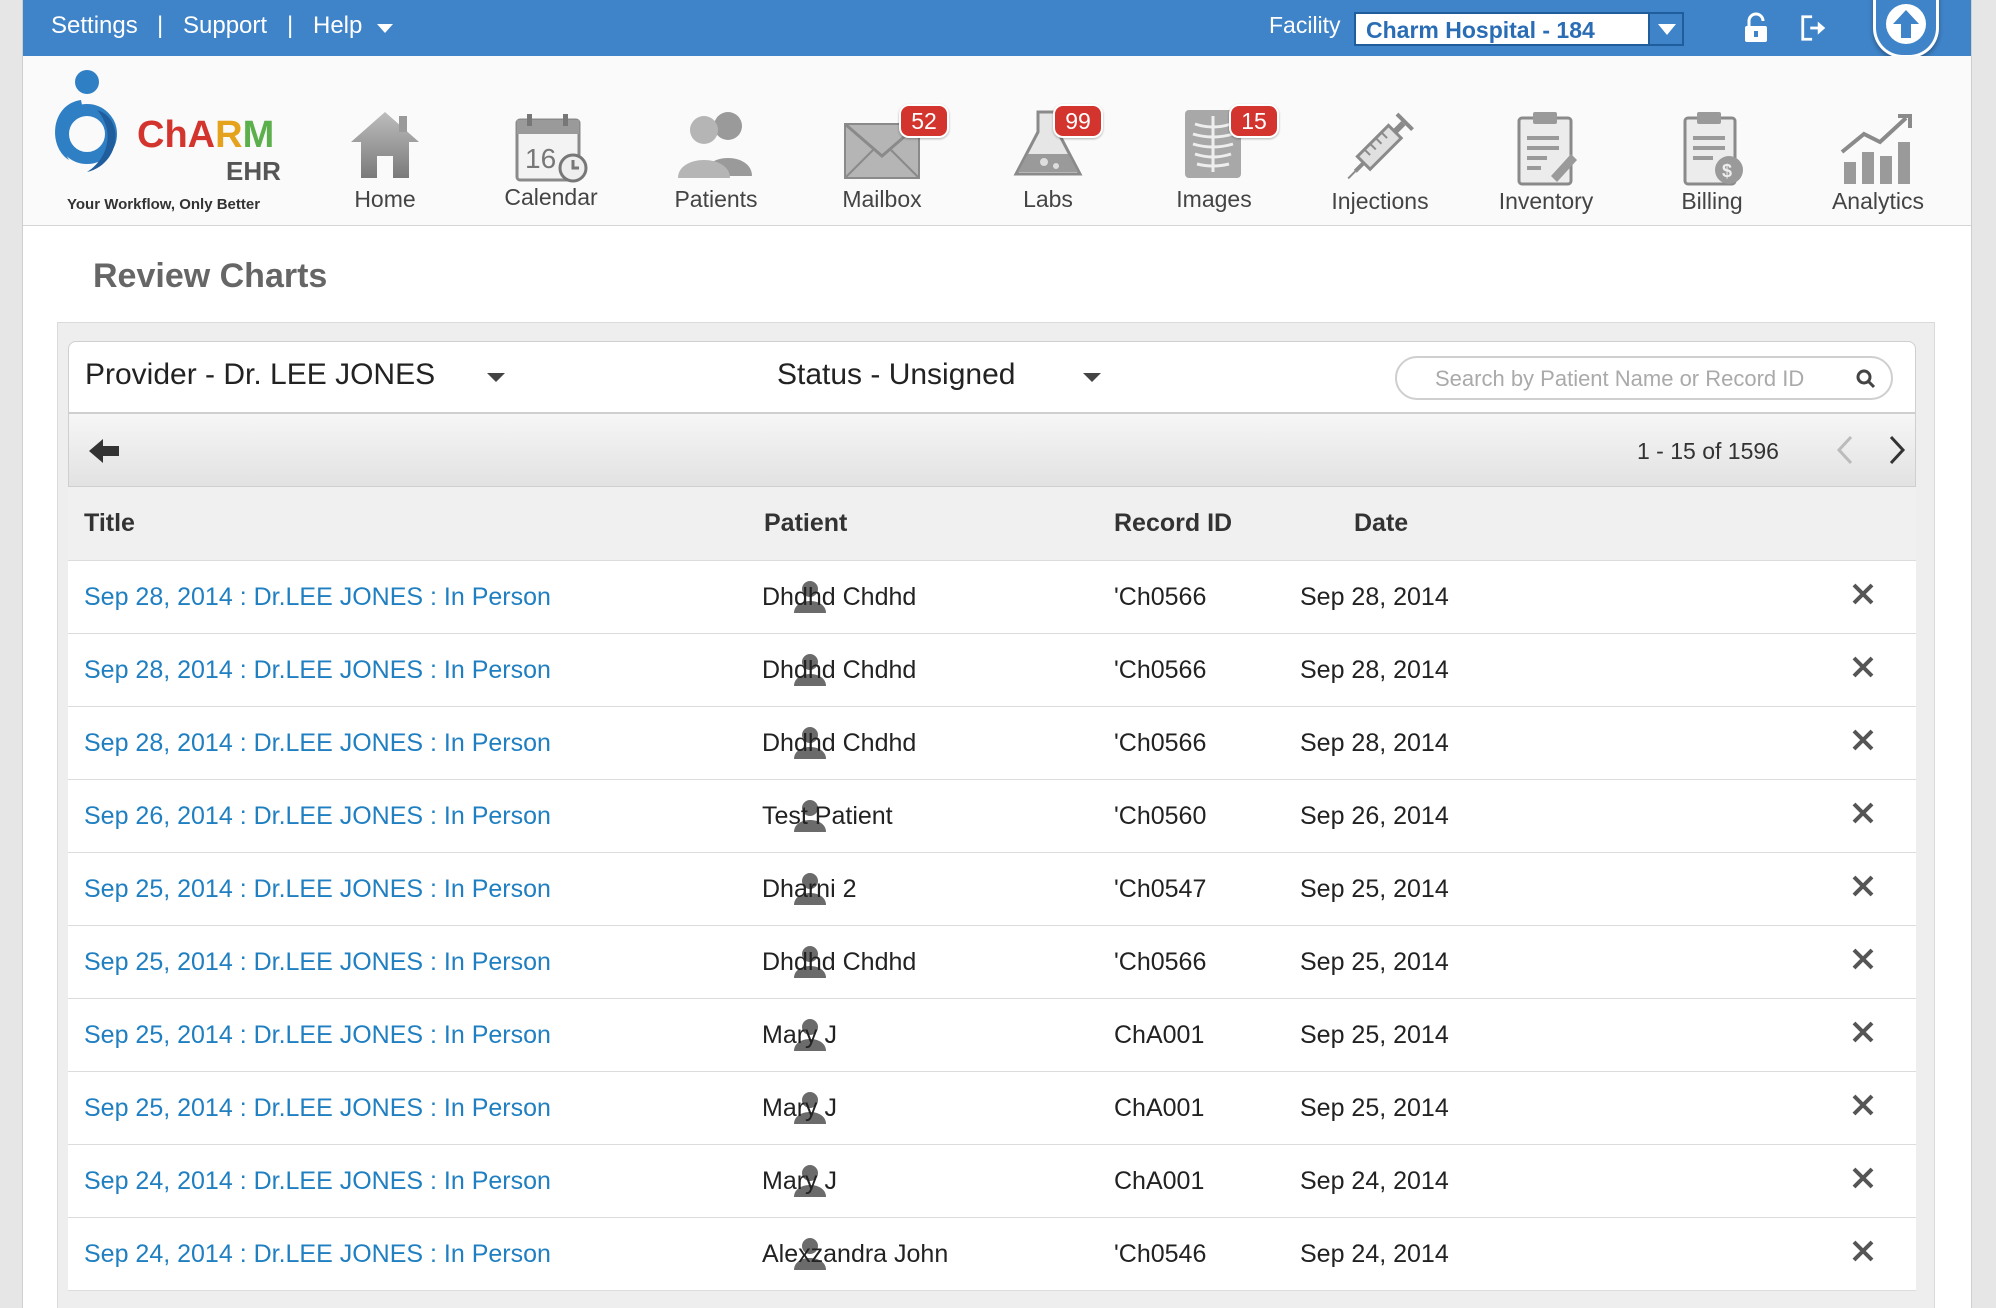  What do you see at coordinates (1160, 1254) in the screenshot?
I see `record-id: 'Ch0546` at bounding box center [1160, 1254].